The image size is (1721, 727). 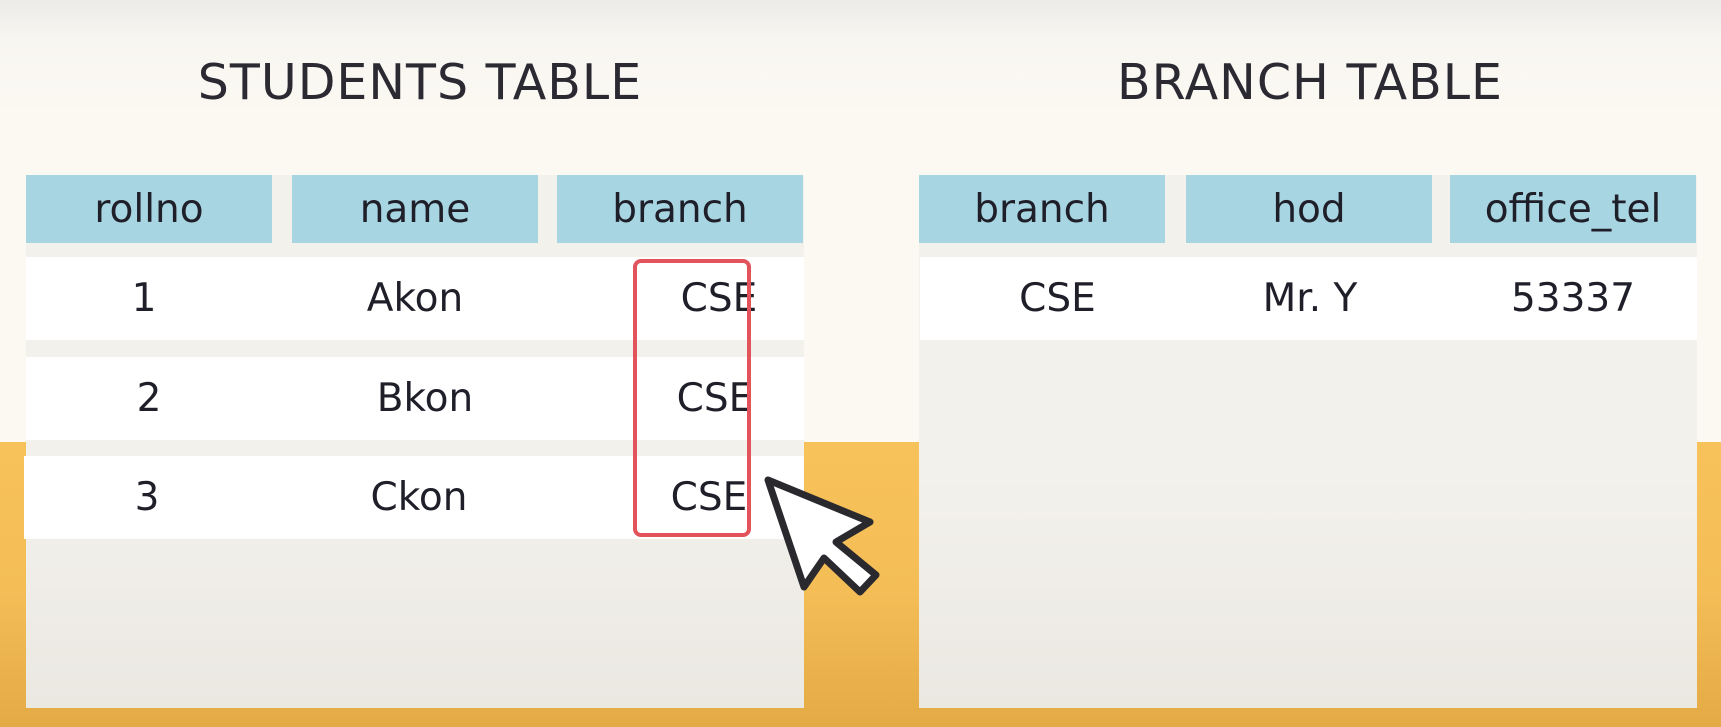 What do you see at coordinates (419, 497) in the screenshot?
I see `students-cell-name: Ckon` at bounding box center [419, 497].